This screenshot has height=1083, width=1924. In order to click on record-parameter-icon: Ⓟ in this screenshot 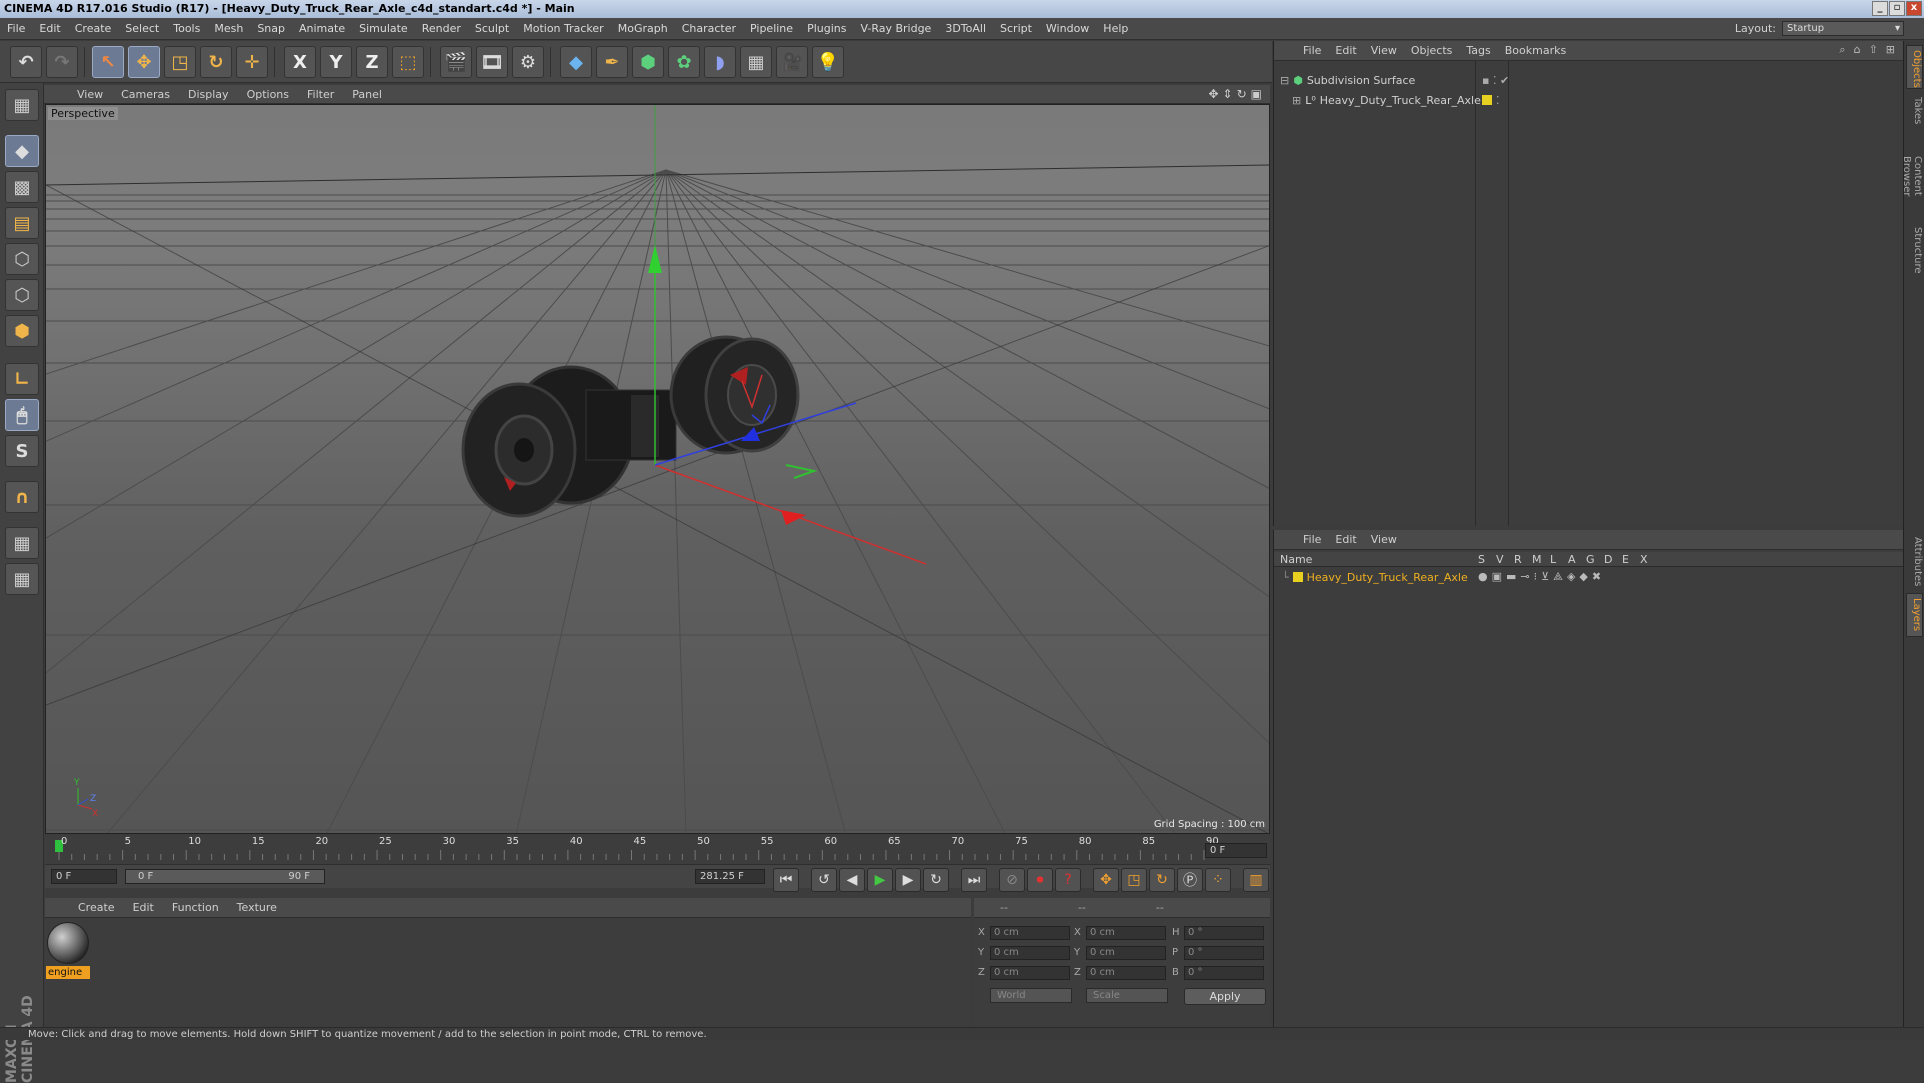, I will do `click(1190, 880)`.